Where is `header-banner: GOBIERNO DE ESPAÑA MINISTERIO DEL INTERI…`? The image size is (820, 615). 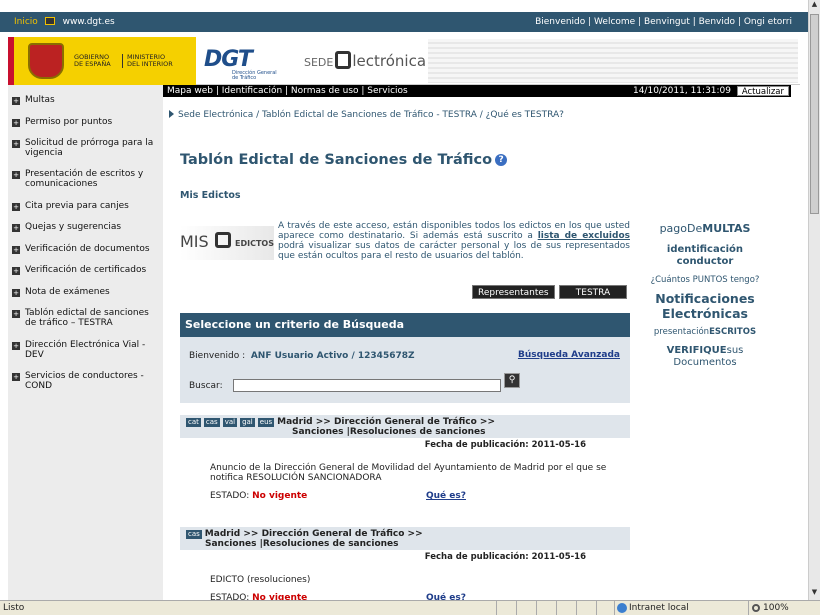
header-banner: GOBIERNO DE ESPAÑA MINISTERIO DEL INTERI… is located at coordinates (404, 61).